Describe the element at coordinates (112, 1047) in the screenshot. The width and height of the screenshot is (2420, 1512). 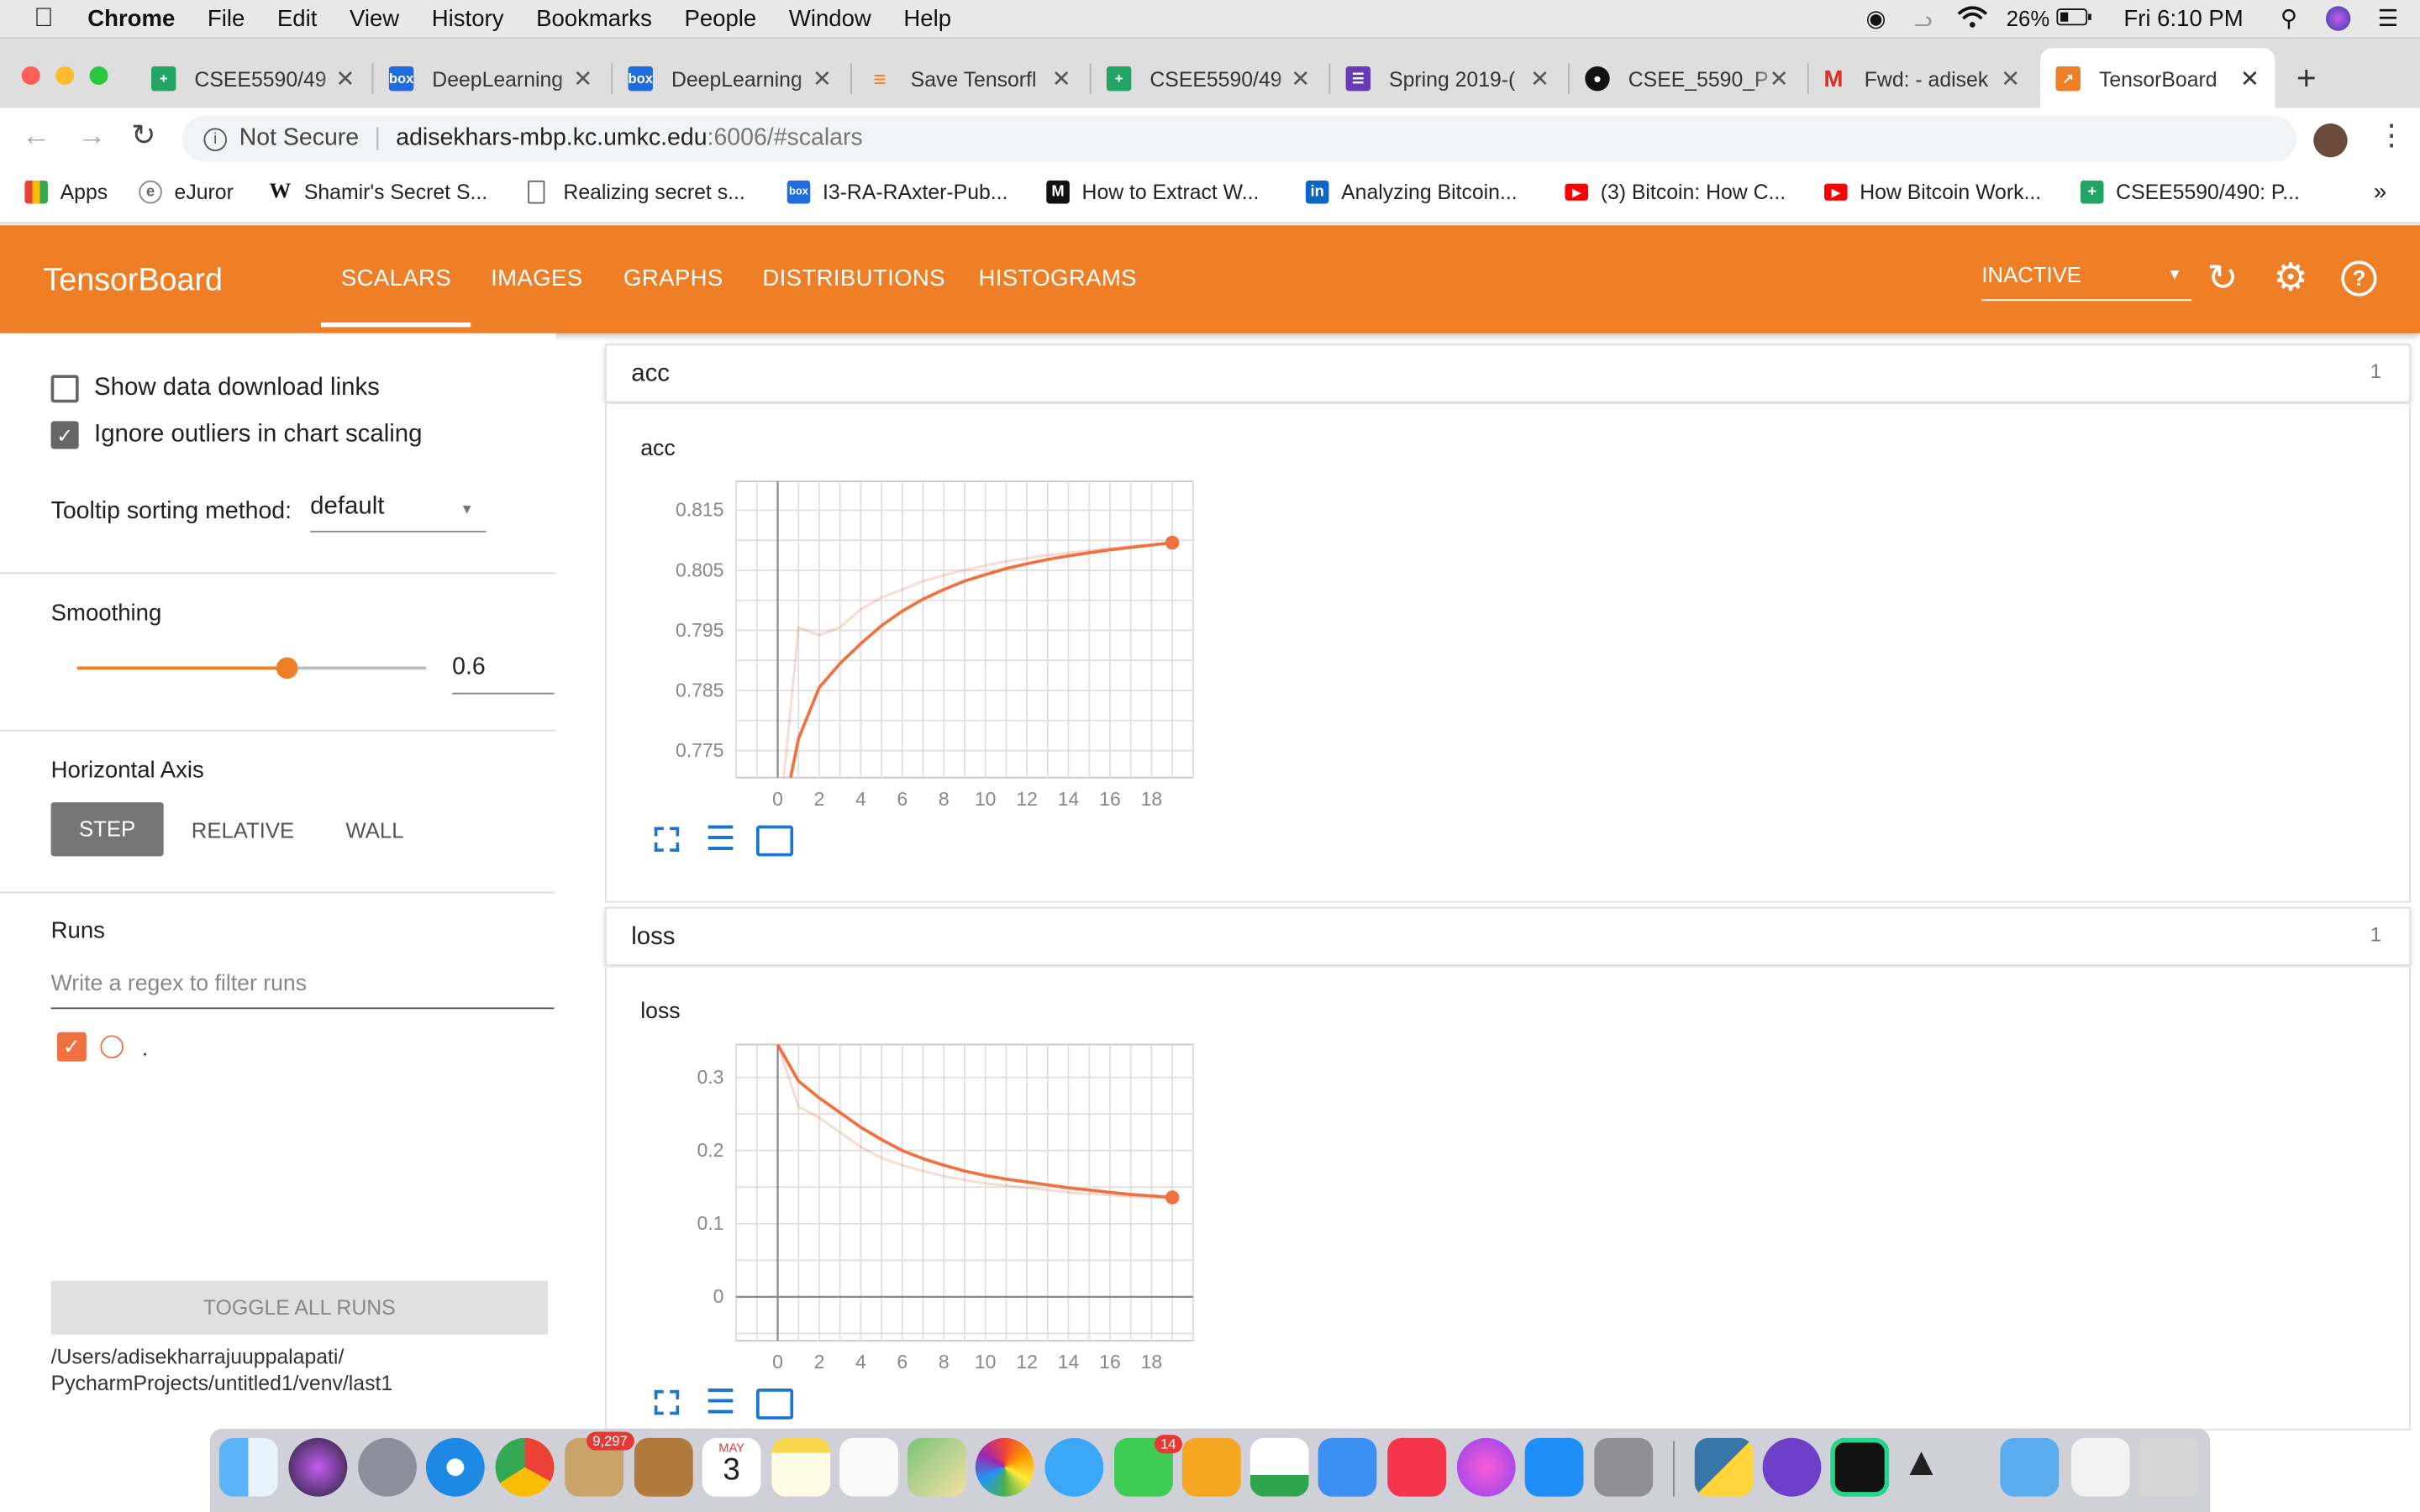
I see `run-radio` at that location.